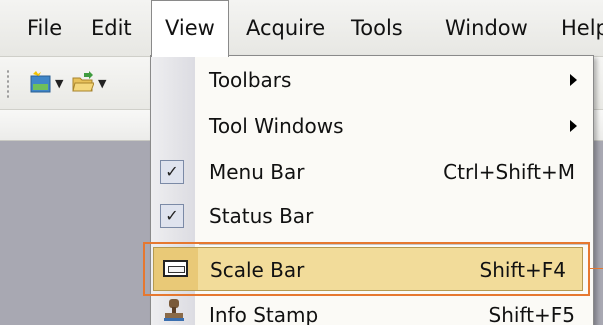 Image resolution: width=603 pixels, height=325 pixels. I want to click on menu-item-label: Menu Bar, so click(257, 172).